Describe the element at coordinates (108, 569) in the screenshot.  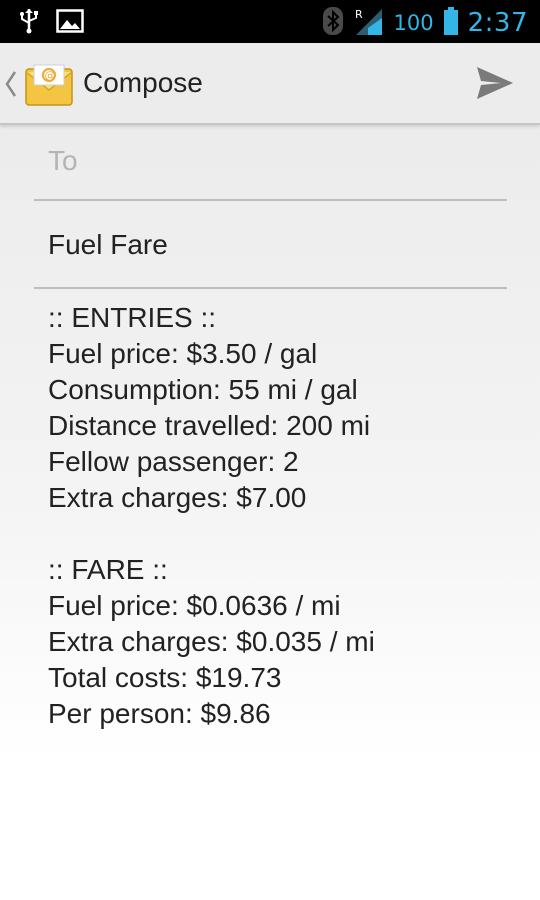
I see `fare-header: :: FARE ::` at that location.